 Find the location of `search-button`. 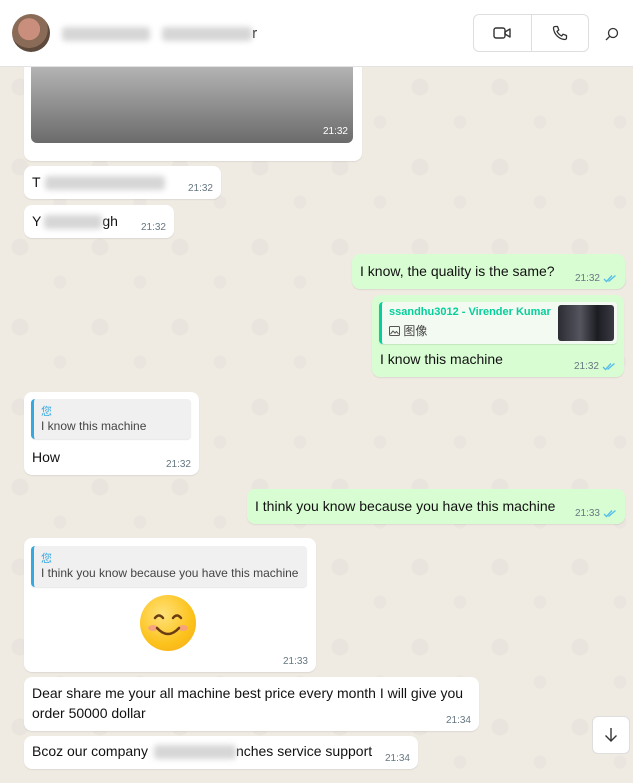

search-button is located at coordinates (612, 34).